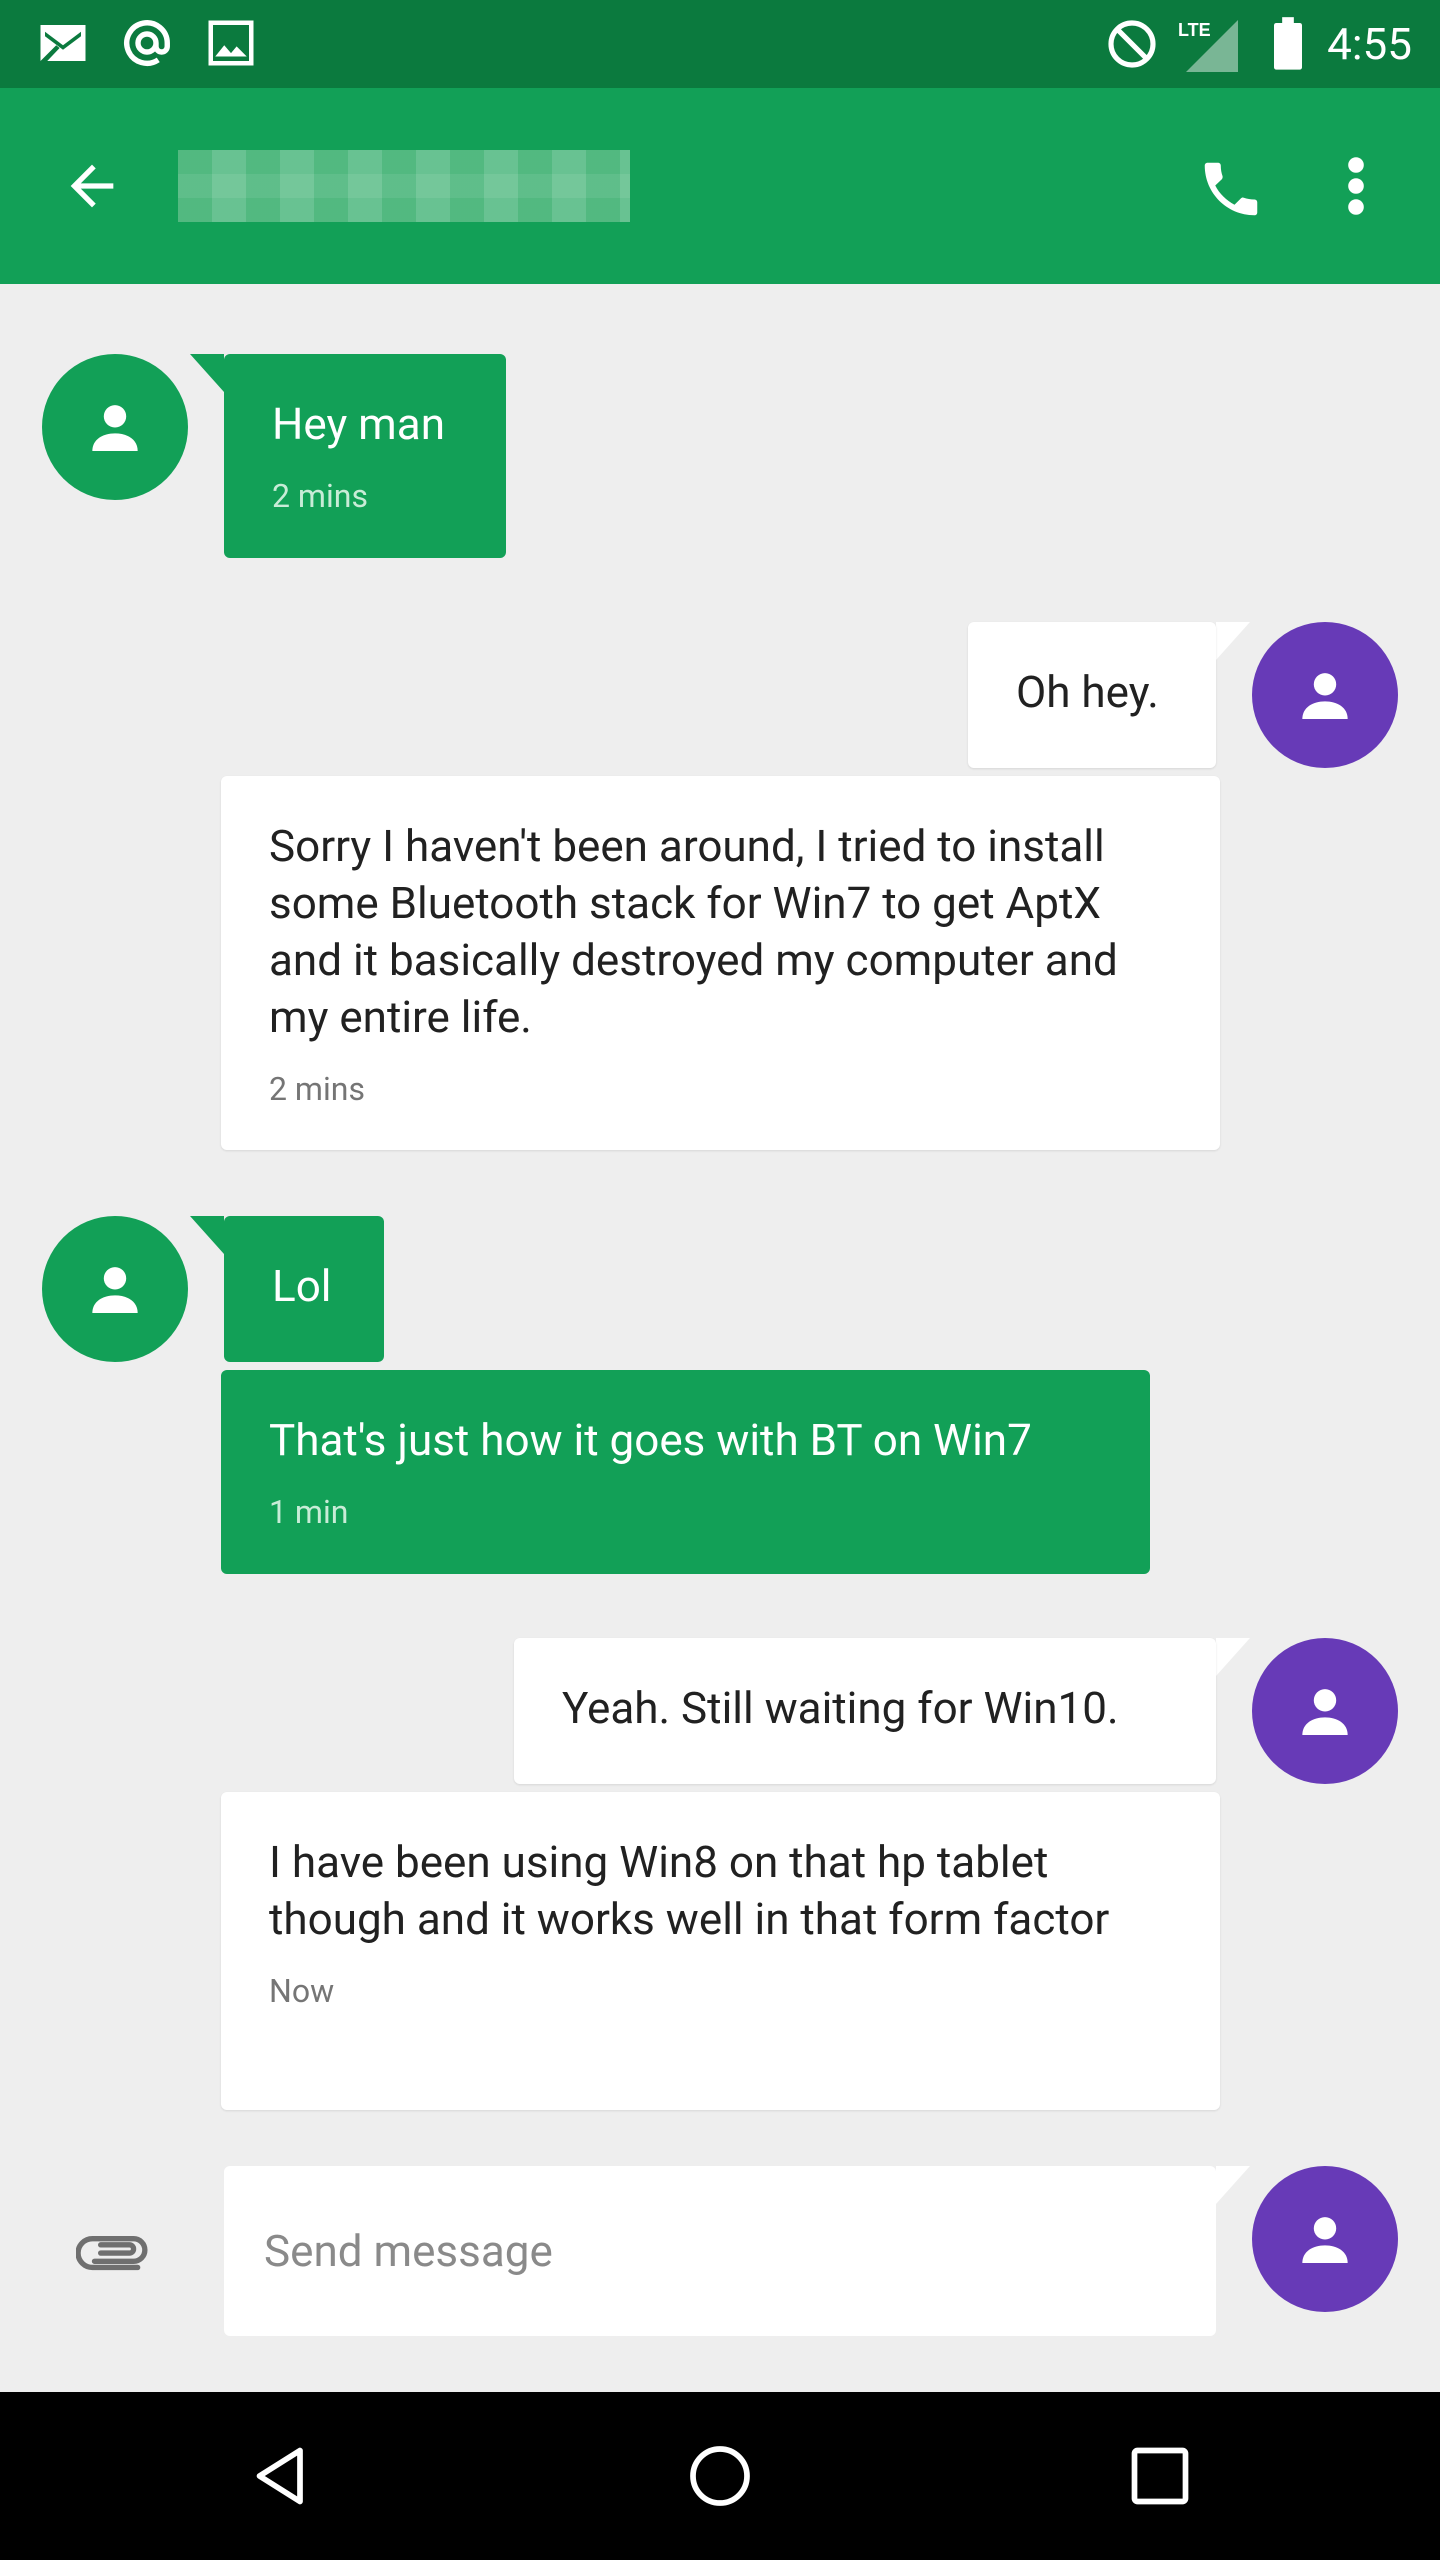  Describe the element at coordinates (1356, 188) in the screenshot. I see `more-vert-icon` at that location.